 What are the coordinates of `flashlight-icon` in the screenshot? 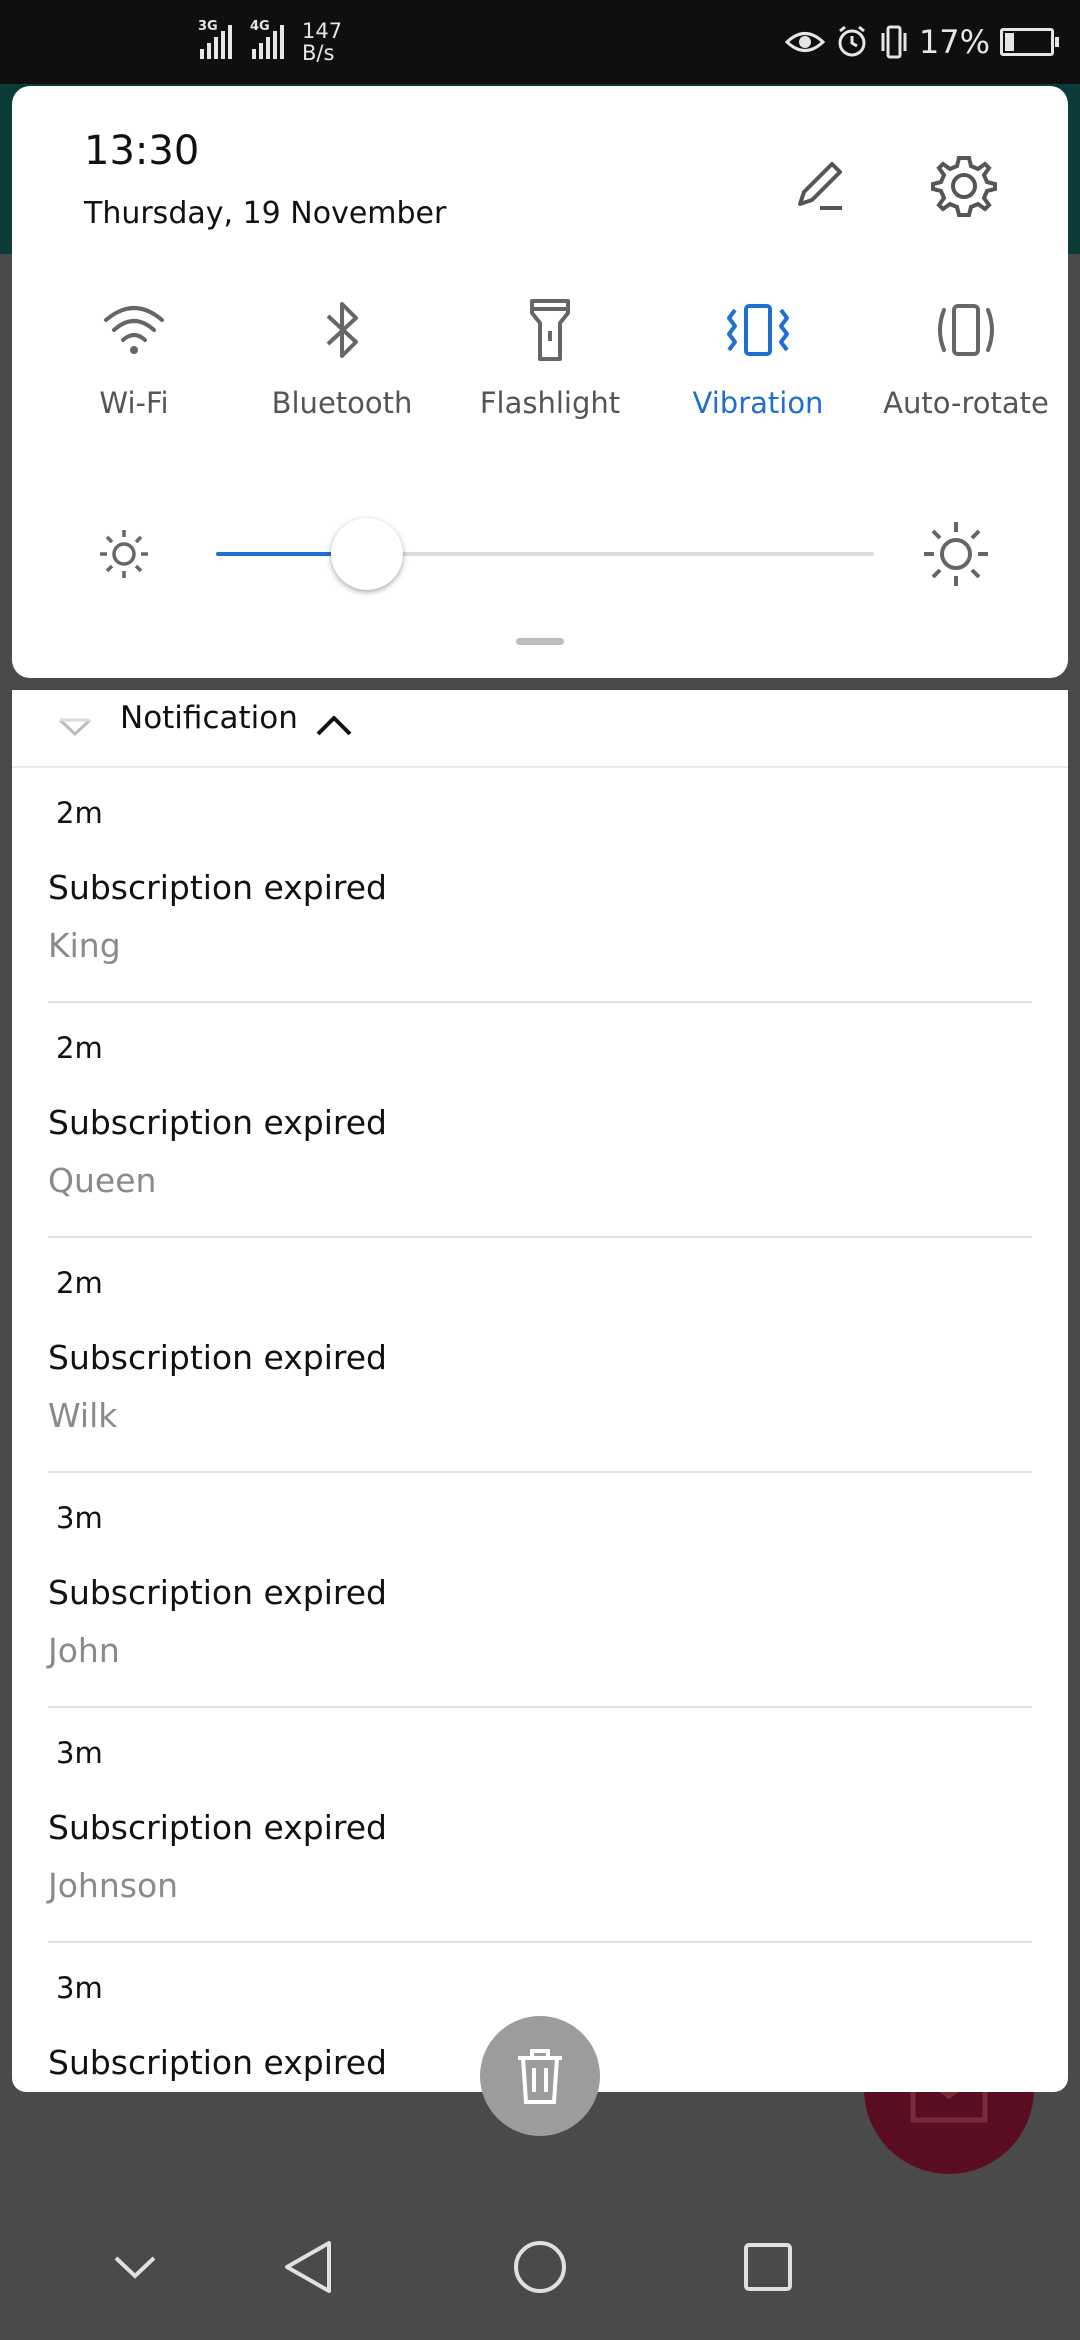 It's located at (550, 330).